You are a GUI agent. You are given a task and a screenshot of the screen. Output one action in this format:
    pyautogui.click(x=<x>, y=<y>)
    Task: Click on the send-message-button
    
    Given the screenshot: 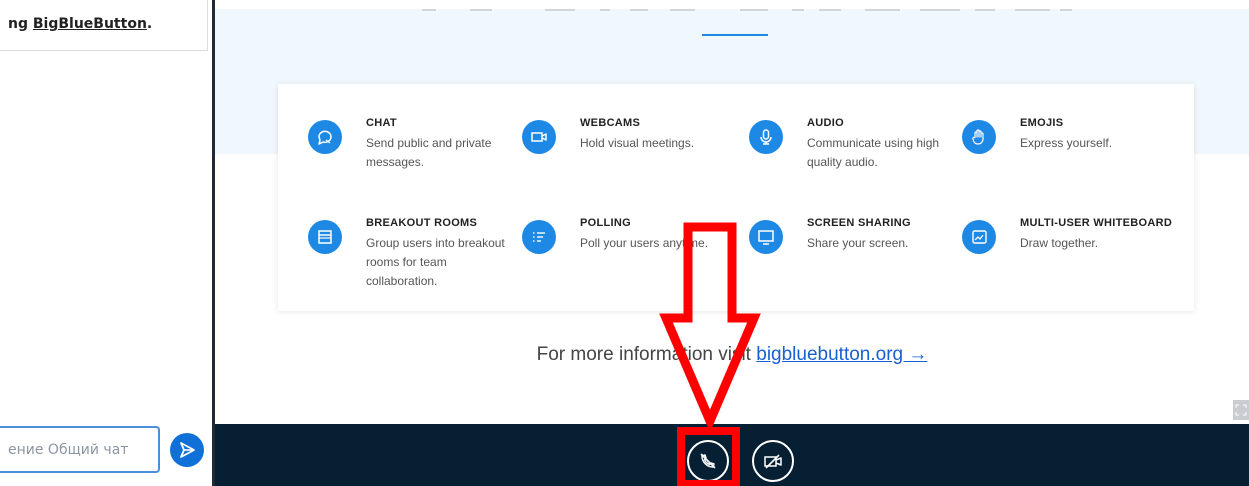 What is the action you would take?
    pyautogui.click(x=187, y=450)
    